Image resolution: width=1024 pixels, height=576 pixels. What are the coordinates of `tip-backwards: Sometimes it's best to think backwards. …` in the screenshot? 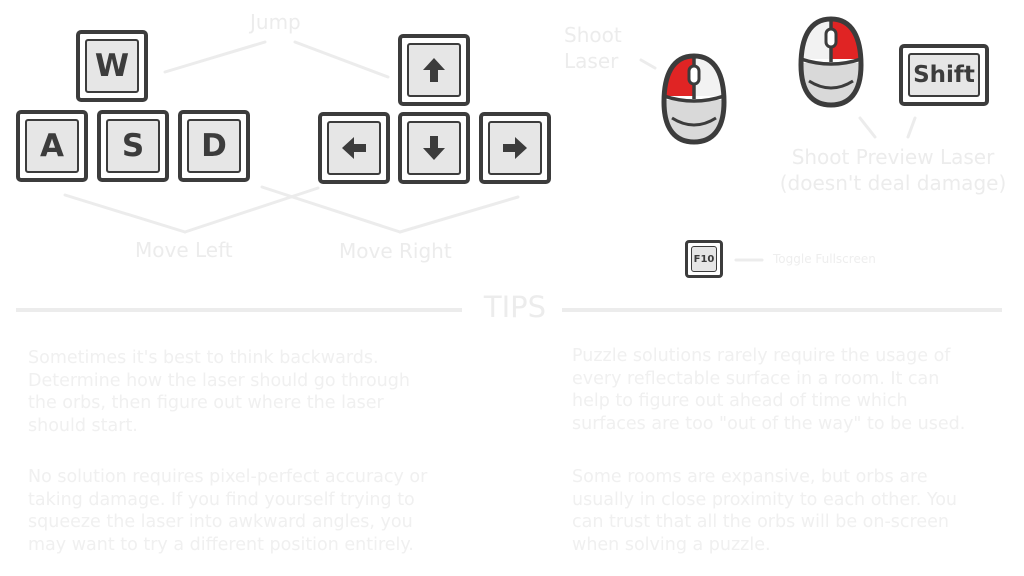 It's located at (219, 392).